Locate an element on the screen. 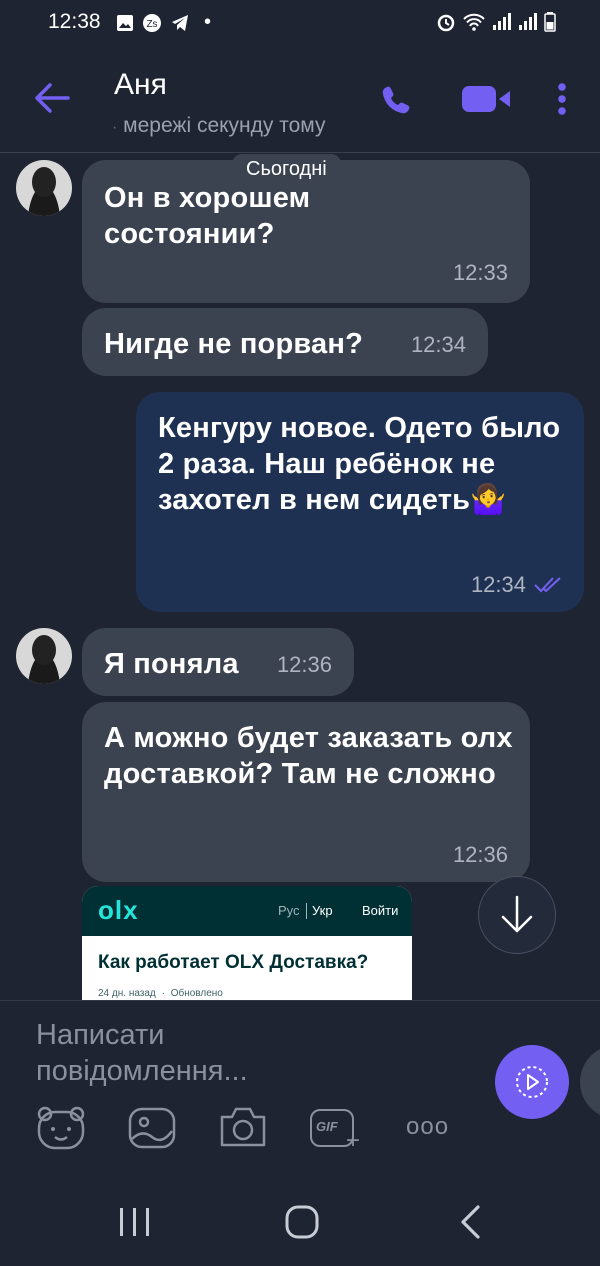  olx-site-header: olx Рус Укр Войти is located at coordinates (247, 911).